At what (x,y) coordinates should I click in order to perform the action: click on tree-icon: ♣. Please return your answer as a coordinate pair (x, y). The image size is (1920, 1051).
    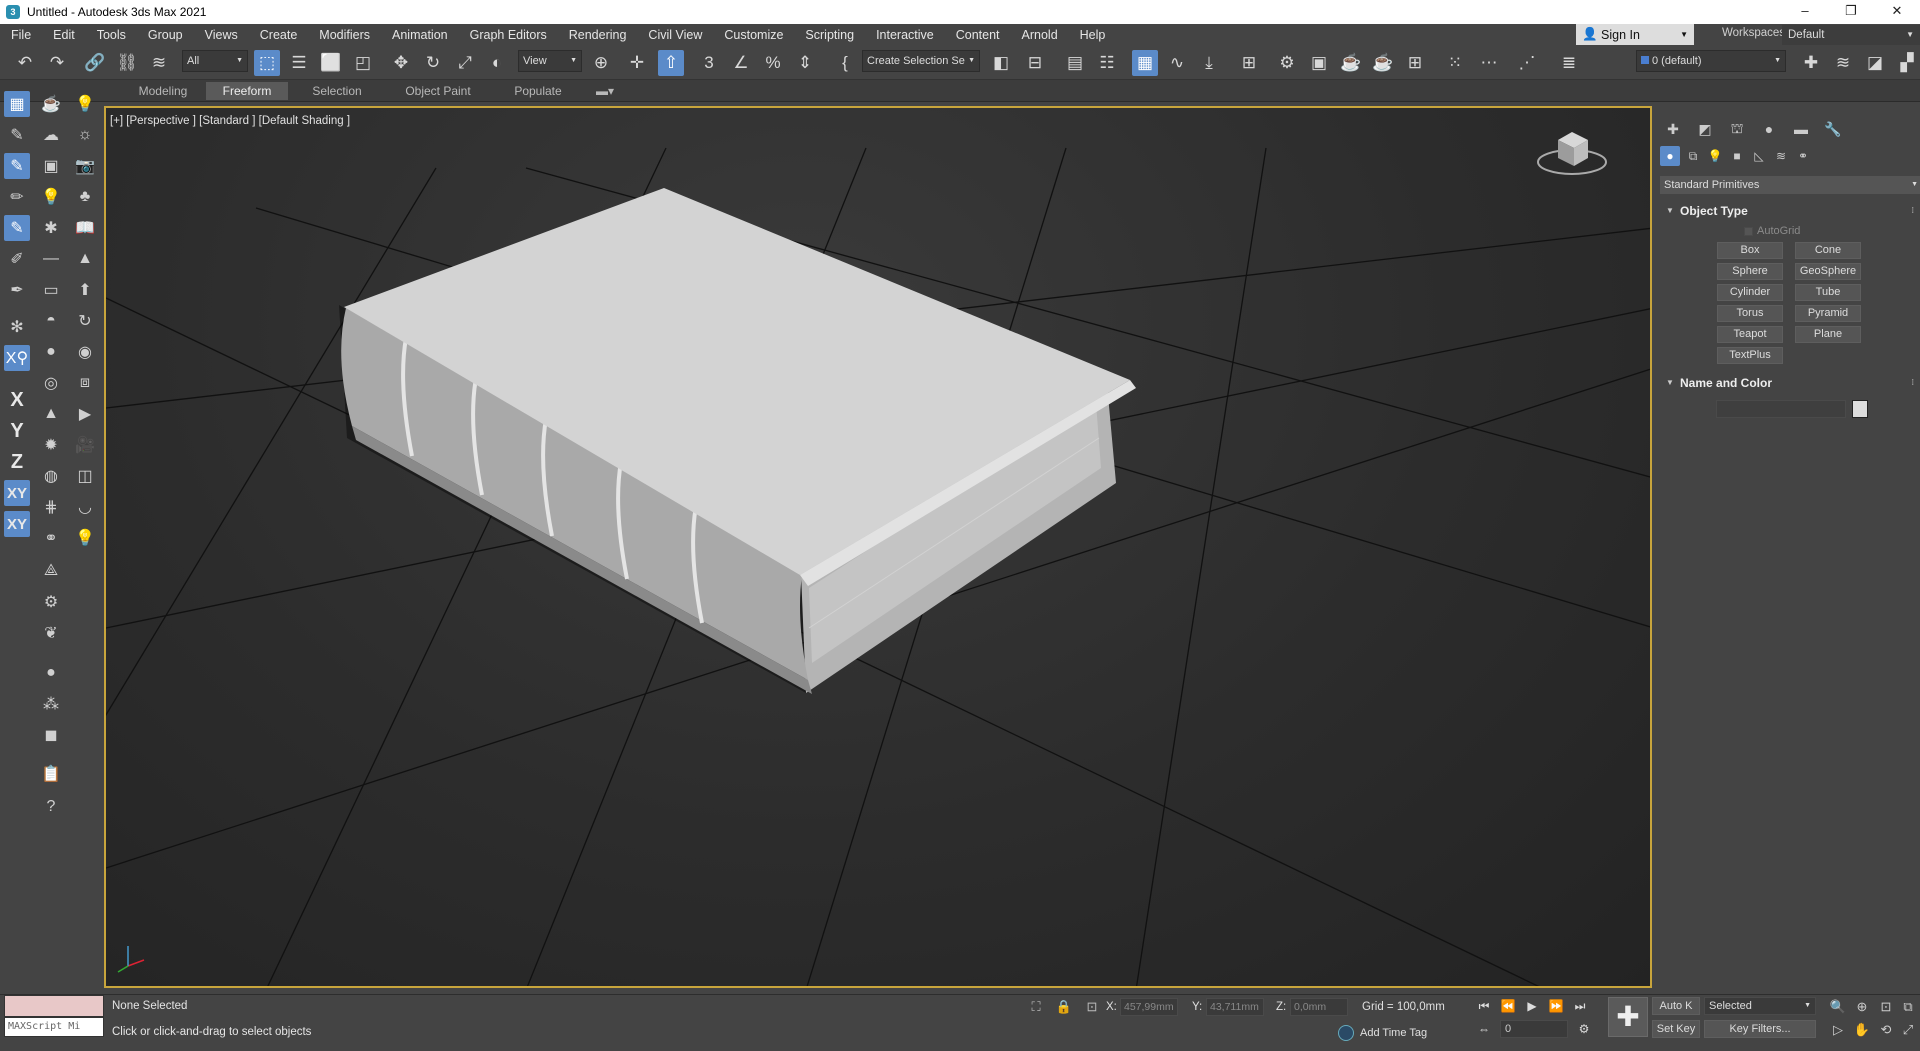
    Looking at the image, I should click on (85, 197).